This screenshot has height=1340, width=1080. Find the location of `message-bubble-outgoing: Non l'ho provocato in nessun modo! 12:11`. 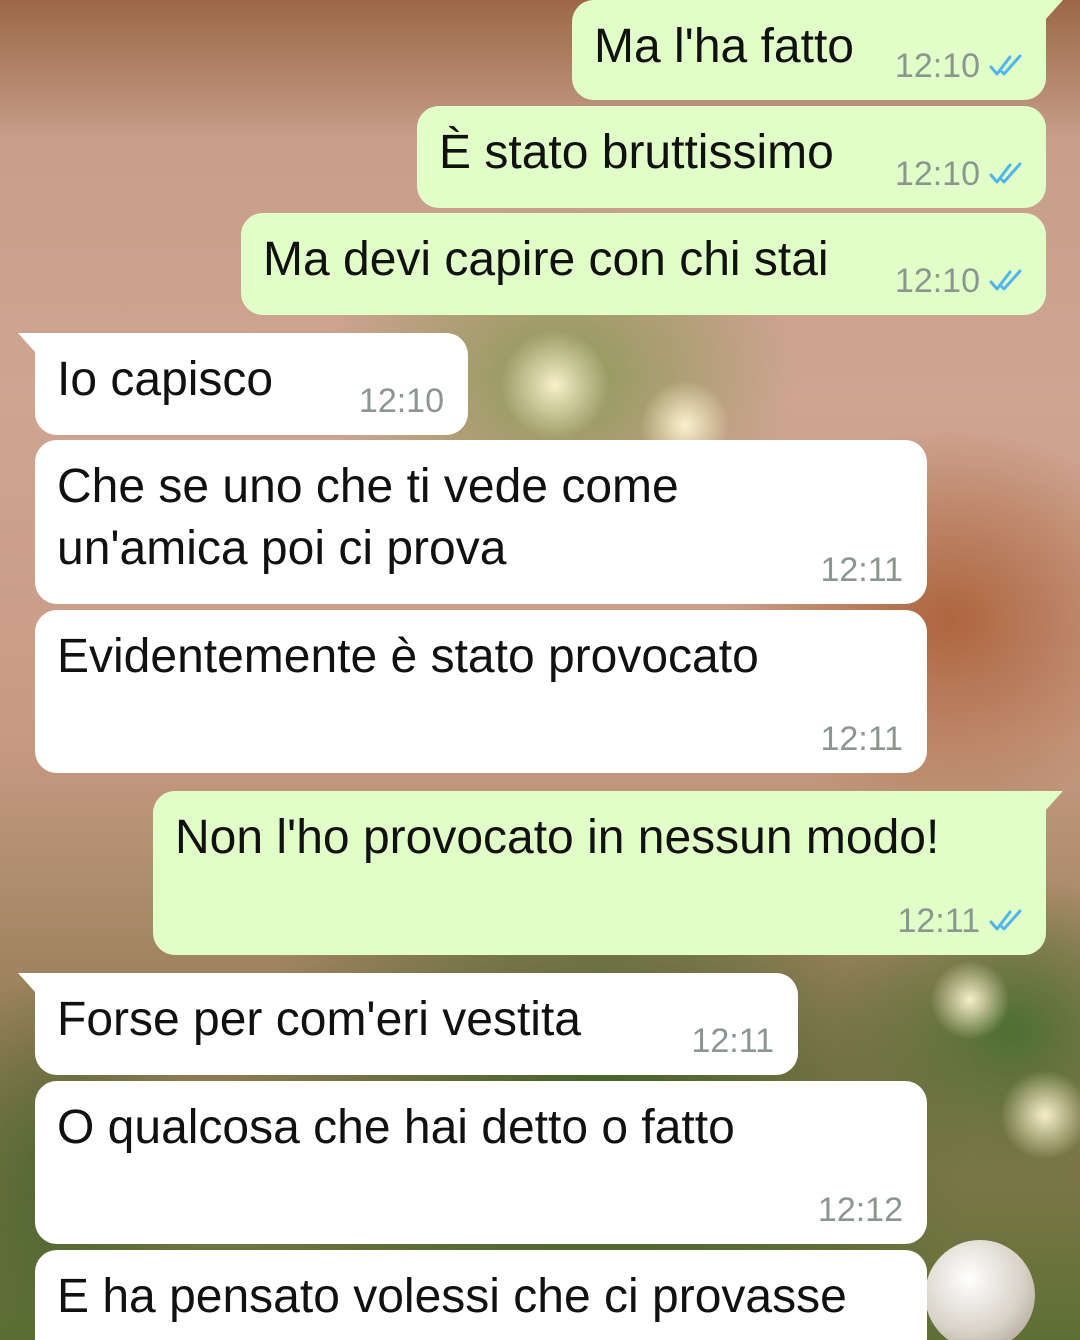

message-bubble-outgoing: Non l'ho provocato in nessun modo! 12:11 is located at coordinates (608, 873).